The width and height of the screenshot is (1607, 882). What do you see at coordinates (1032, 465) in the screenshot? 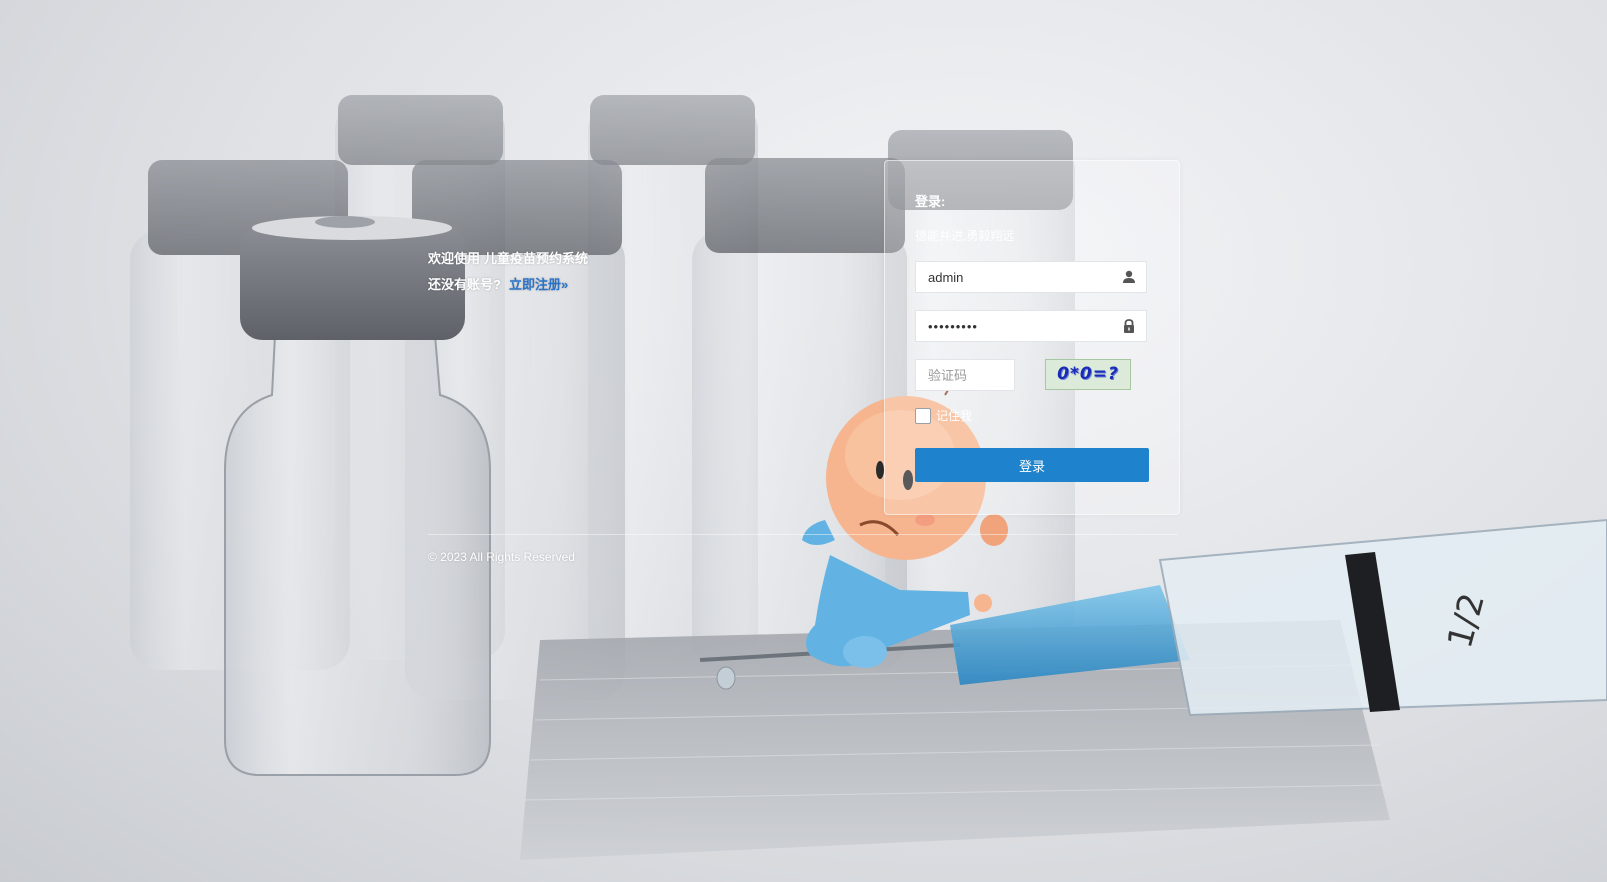
I see `login-button: 登录` at bounding box center [1032, 465].